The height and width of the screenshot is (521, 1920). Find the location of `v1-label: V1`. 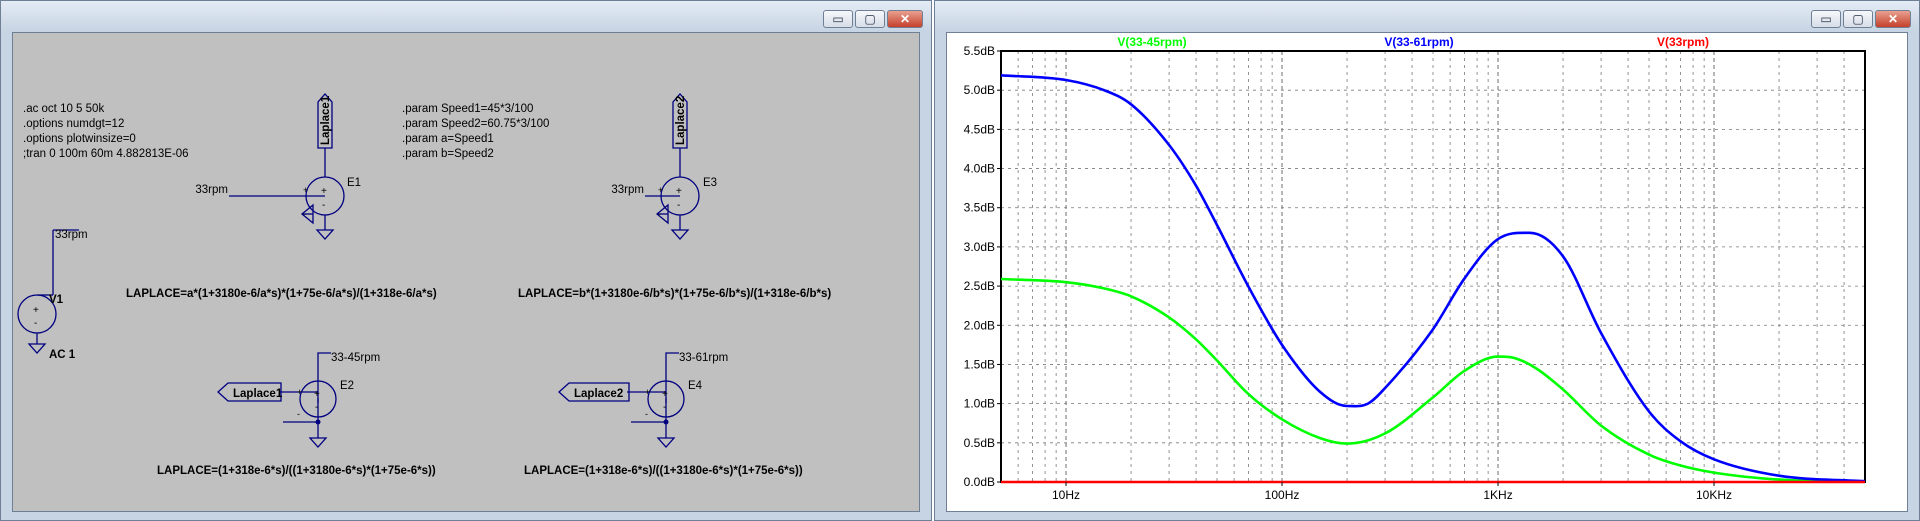

v1-label: V1 is located at coordinates (56, 300).